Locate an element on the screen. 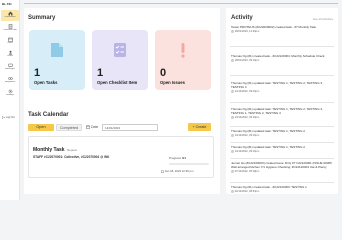 The height and width of the screenshot is (240, 342). activity-time: 07/12/2022, 05:18pm is located at coordinates (282, 171).